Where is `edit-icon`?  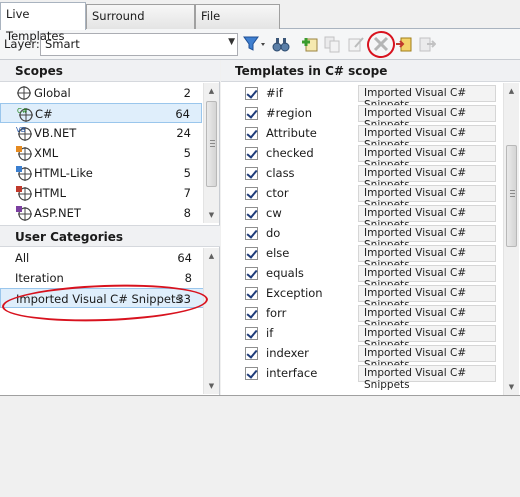 edit-icon is located at coordinates (356, 44).